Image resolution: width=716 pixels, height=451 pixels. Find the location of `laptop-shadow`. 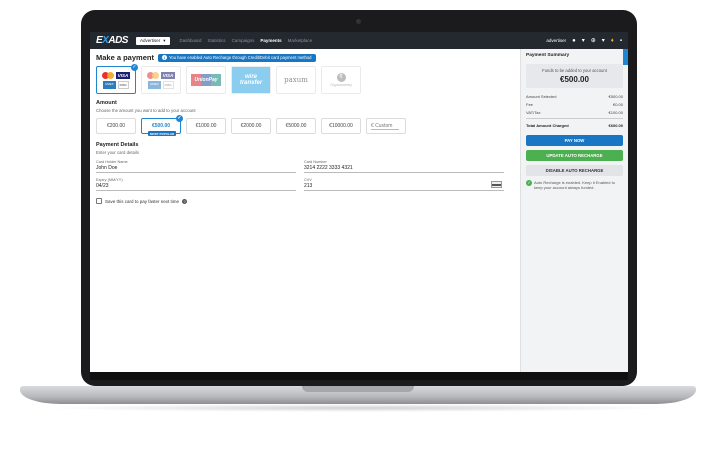

laptop-shadow is located at coordinates (358, 408).